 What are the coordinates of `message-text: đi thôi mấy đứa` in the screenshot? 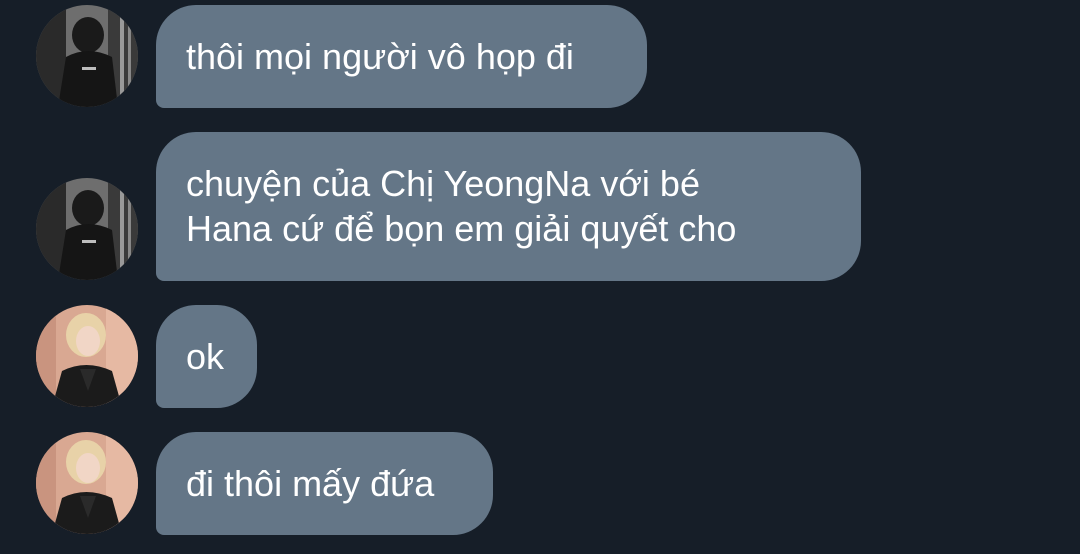 It's located at (310, 483).